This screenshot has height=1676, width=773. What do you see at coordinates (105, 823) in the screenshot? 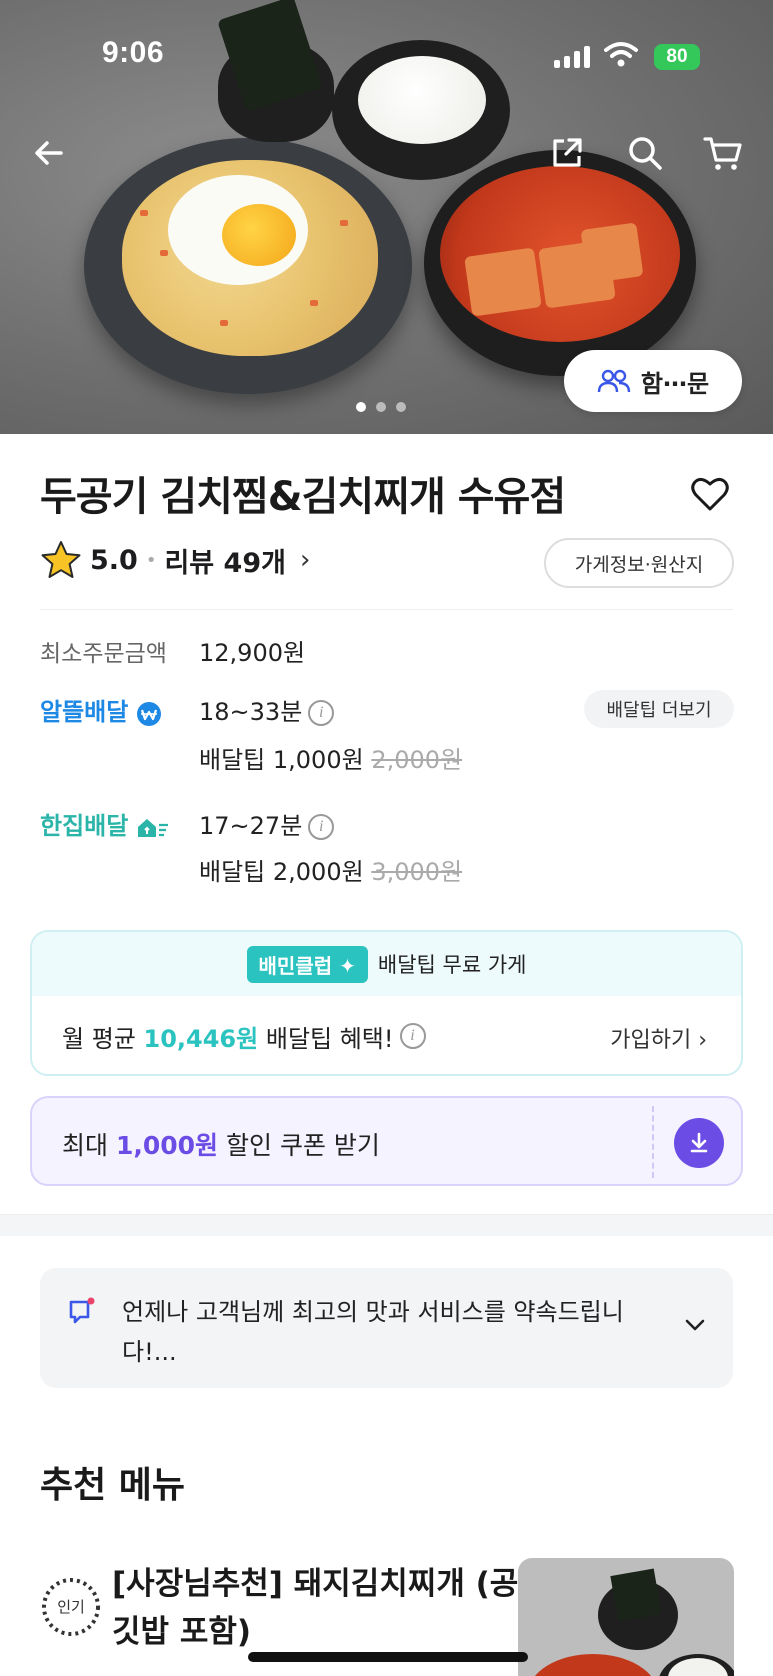
I see `hanjib-delivery-label: 한집배달` at bounding box center [105, 823].